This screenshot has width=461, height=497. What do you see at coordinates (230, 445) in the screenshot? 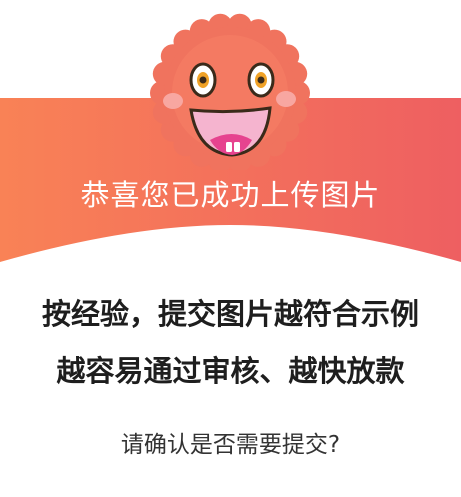
I see `confirm-submit-question: 请确认是否需要提交?` at bounding box center [230, 445].